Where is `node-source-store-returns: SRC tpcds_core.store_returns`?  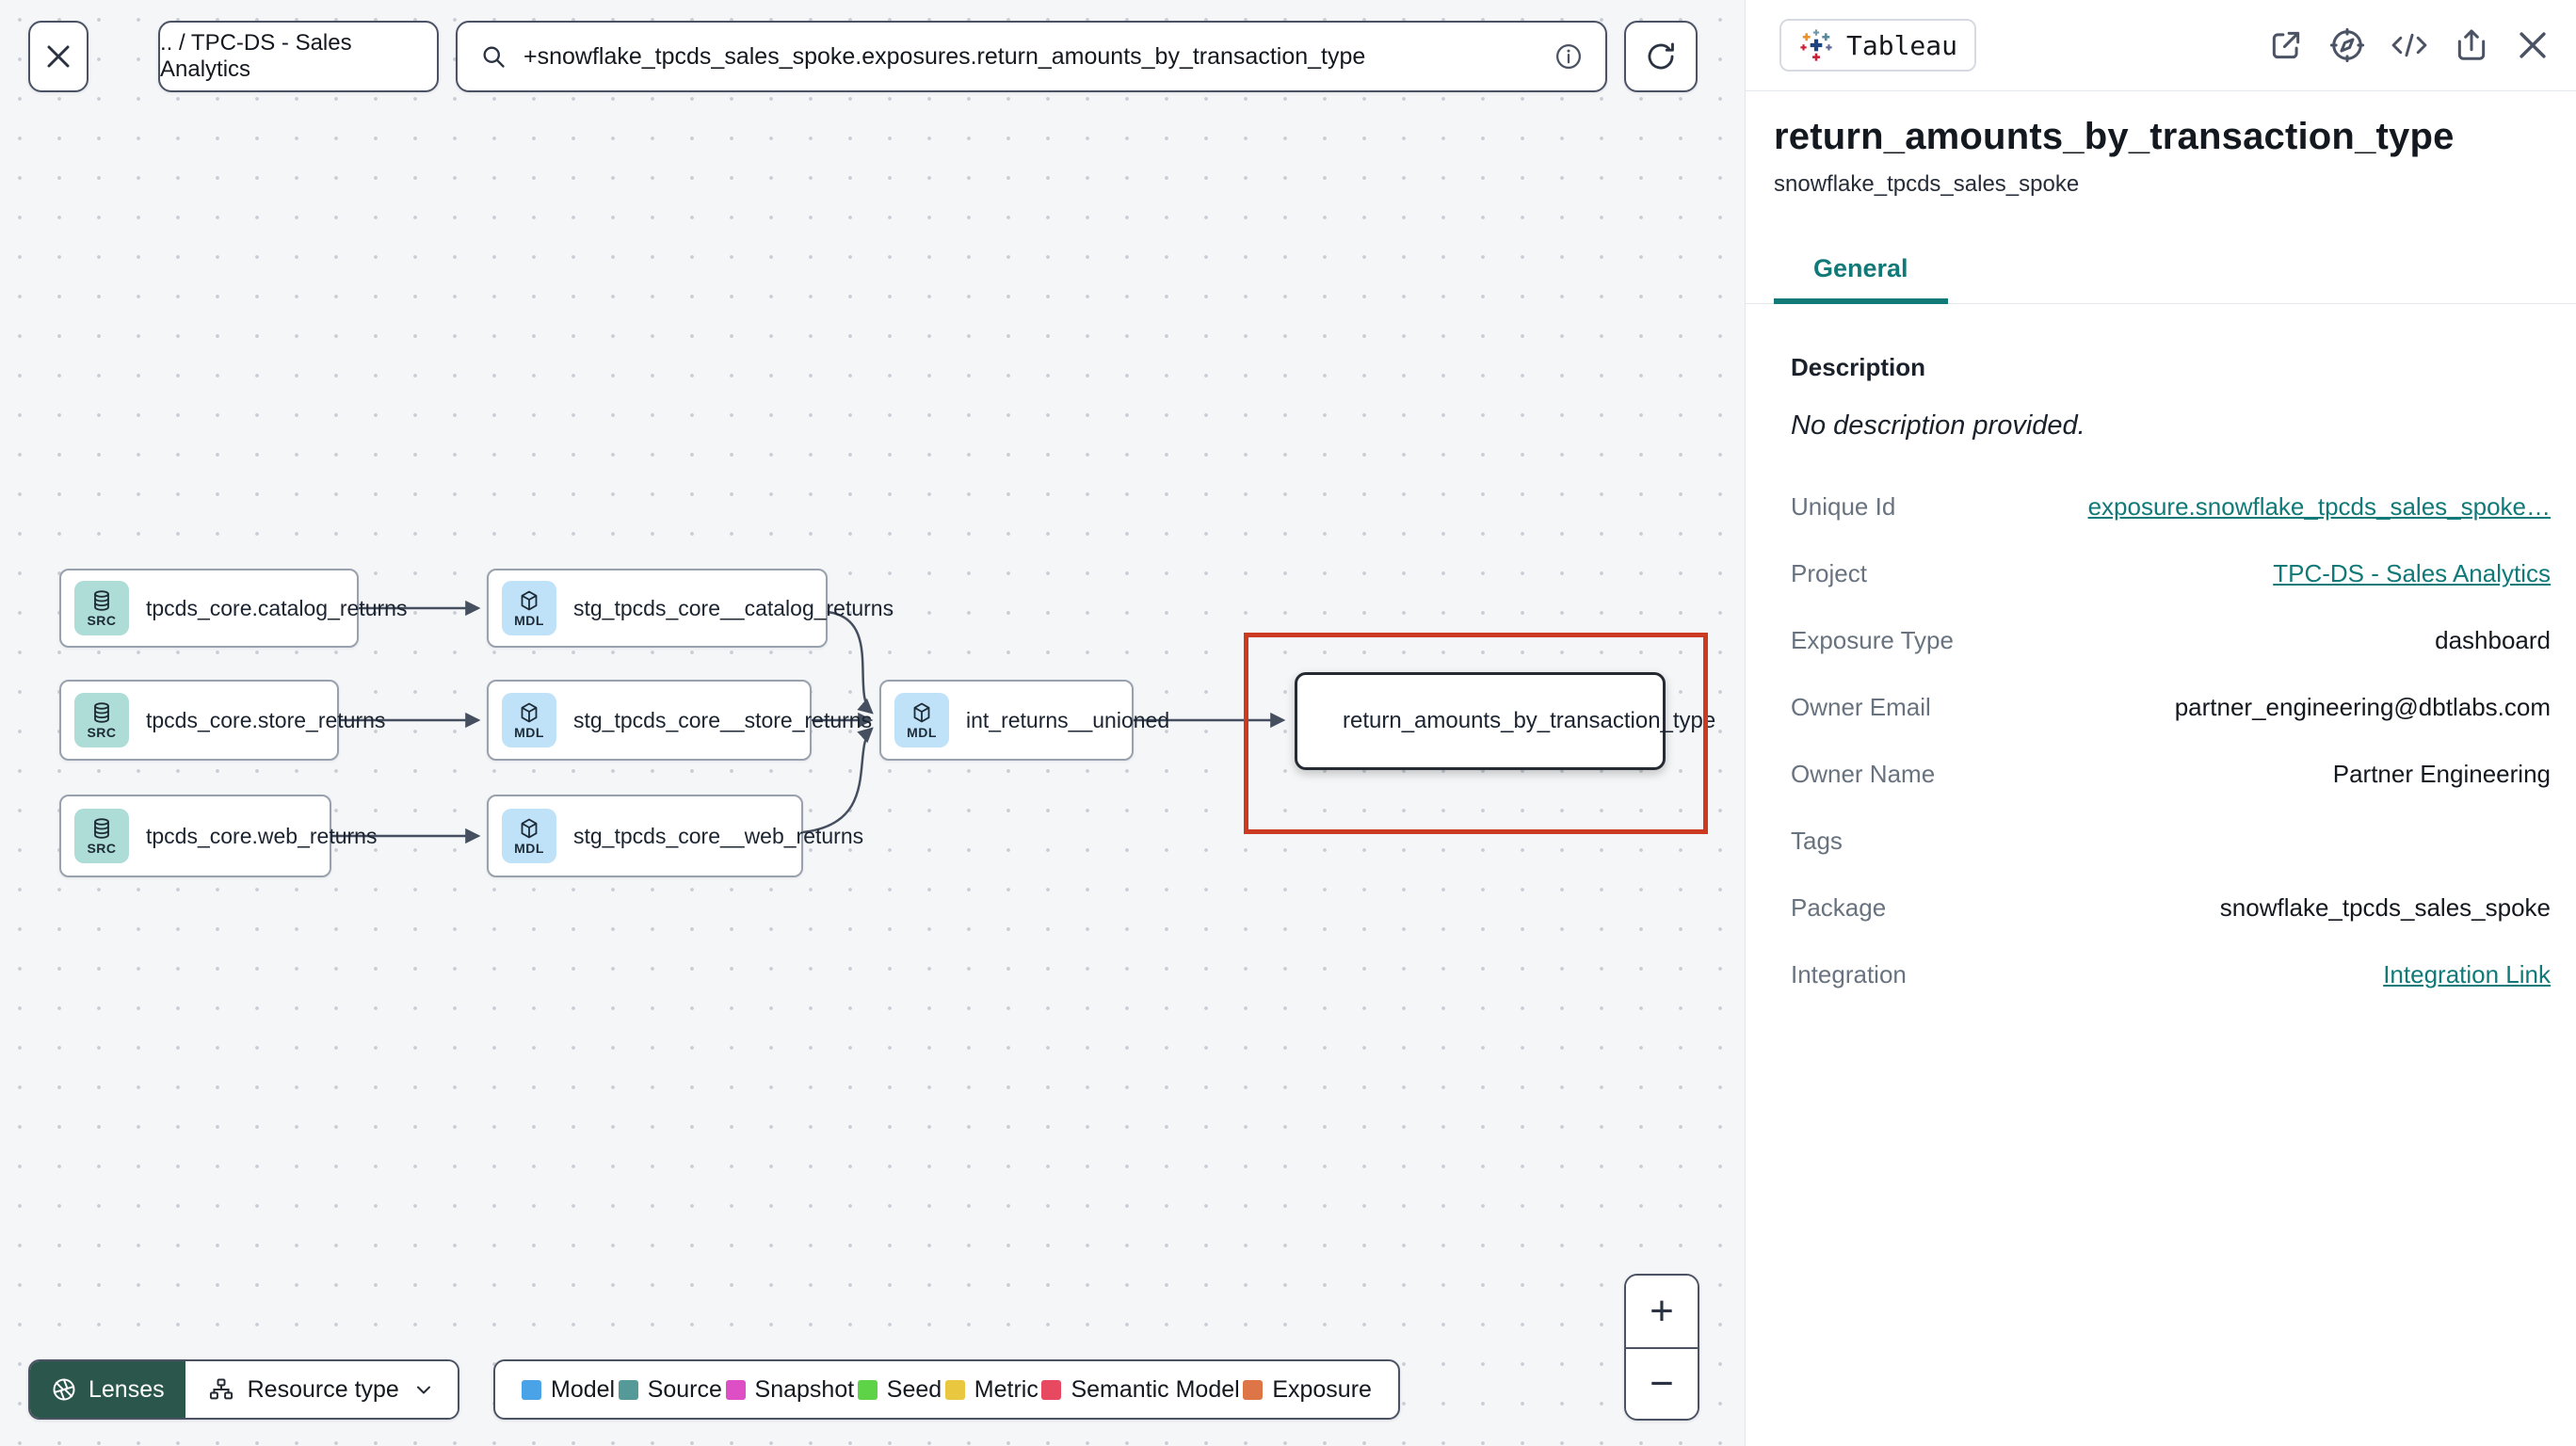
node-source-store-returns: SRC tpcds_core.store_returns is located at coordinates (222, 720).